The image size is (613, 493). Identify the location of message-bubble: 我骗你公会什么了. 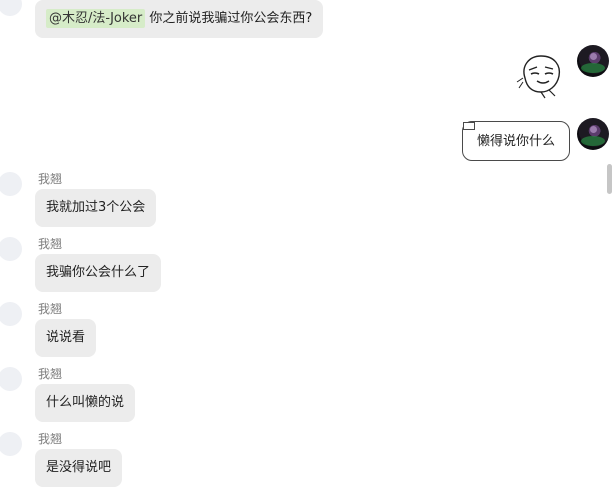
(98, 273).